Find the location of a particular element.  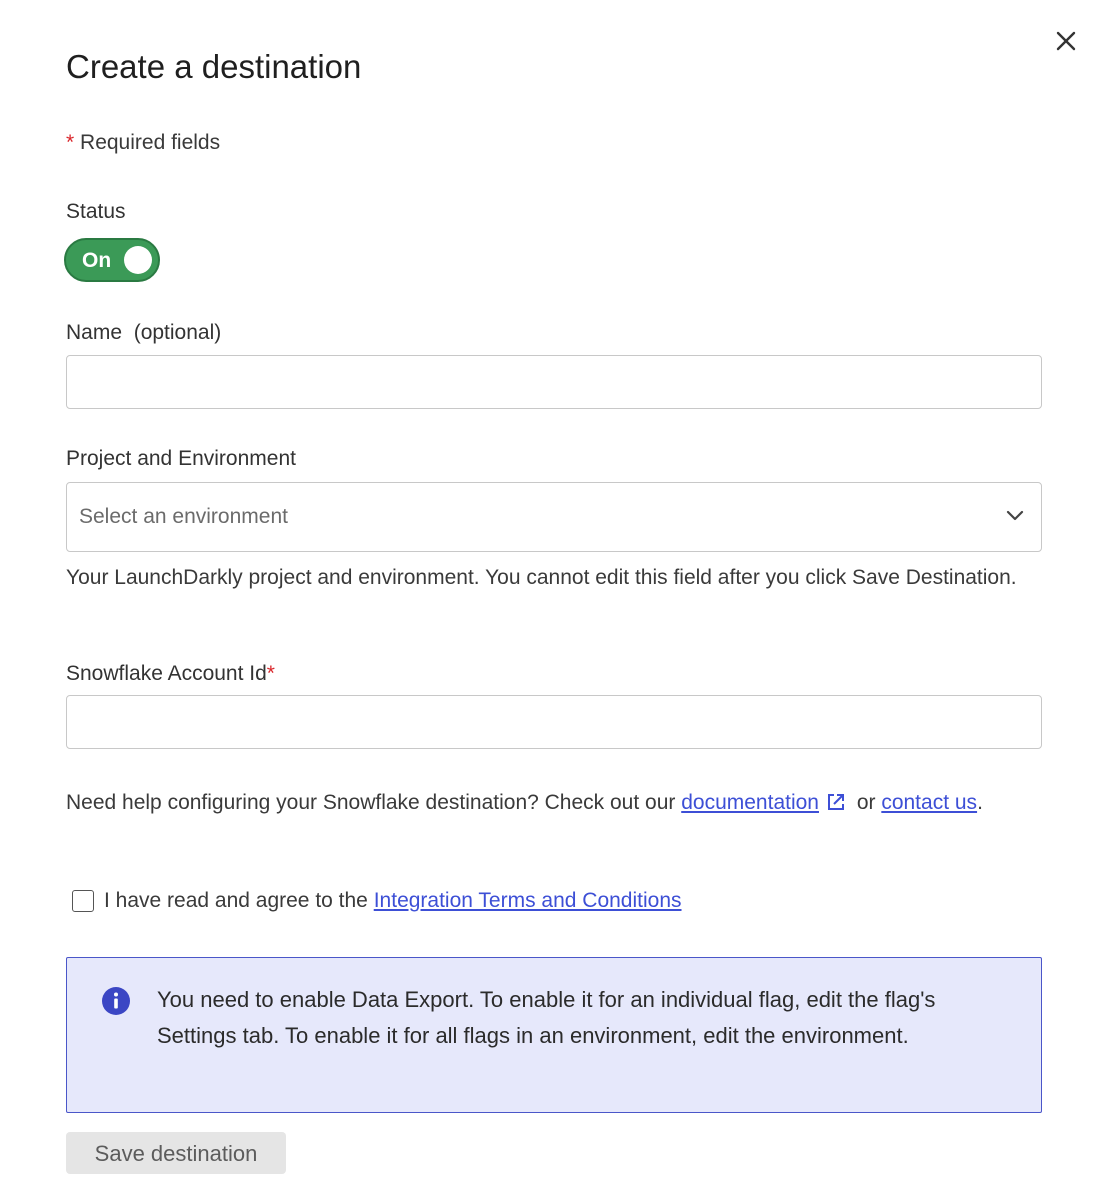

help-suffix: . is located at coordinates (980, 802).